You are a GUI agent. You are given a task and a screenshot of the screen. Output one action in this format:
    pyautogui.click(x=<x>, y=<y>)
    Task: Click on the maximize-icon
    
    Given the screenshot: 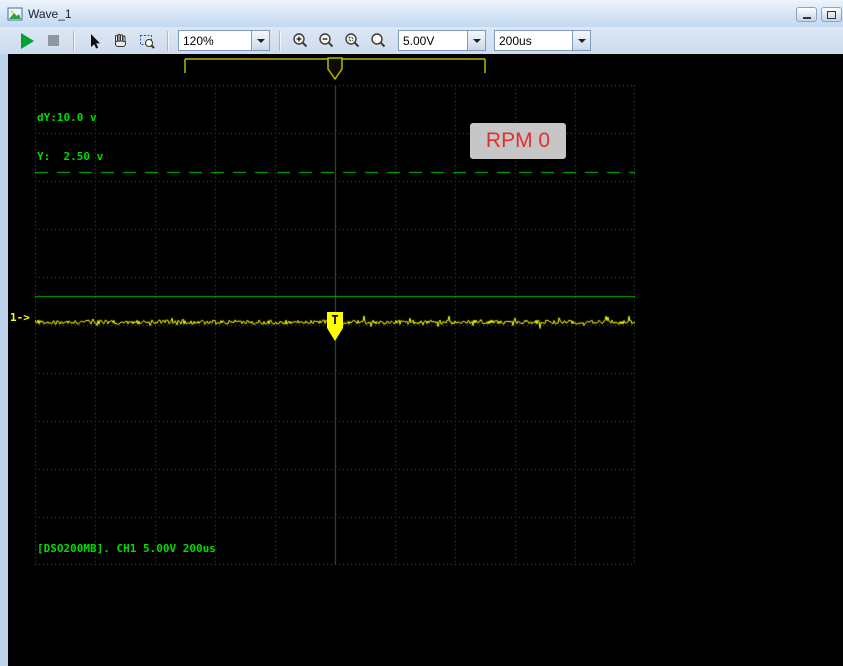 What is the action you would take?
    pyautogui.click(x=831, y=14)
    